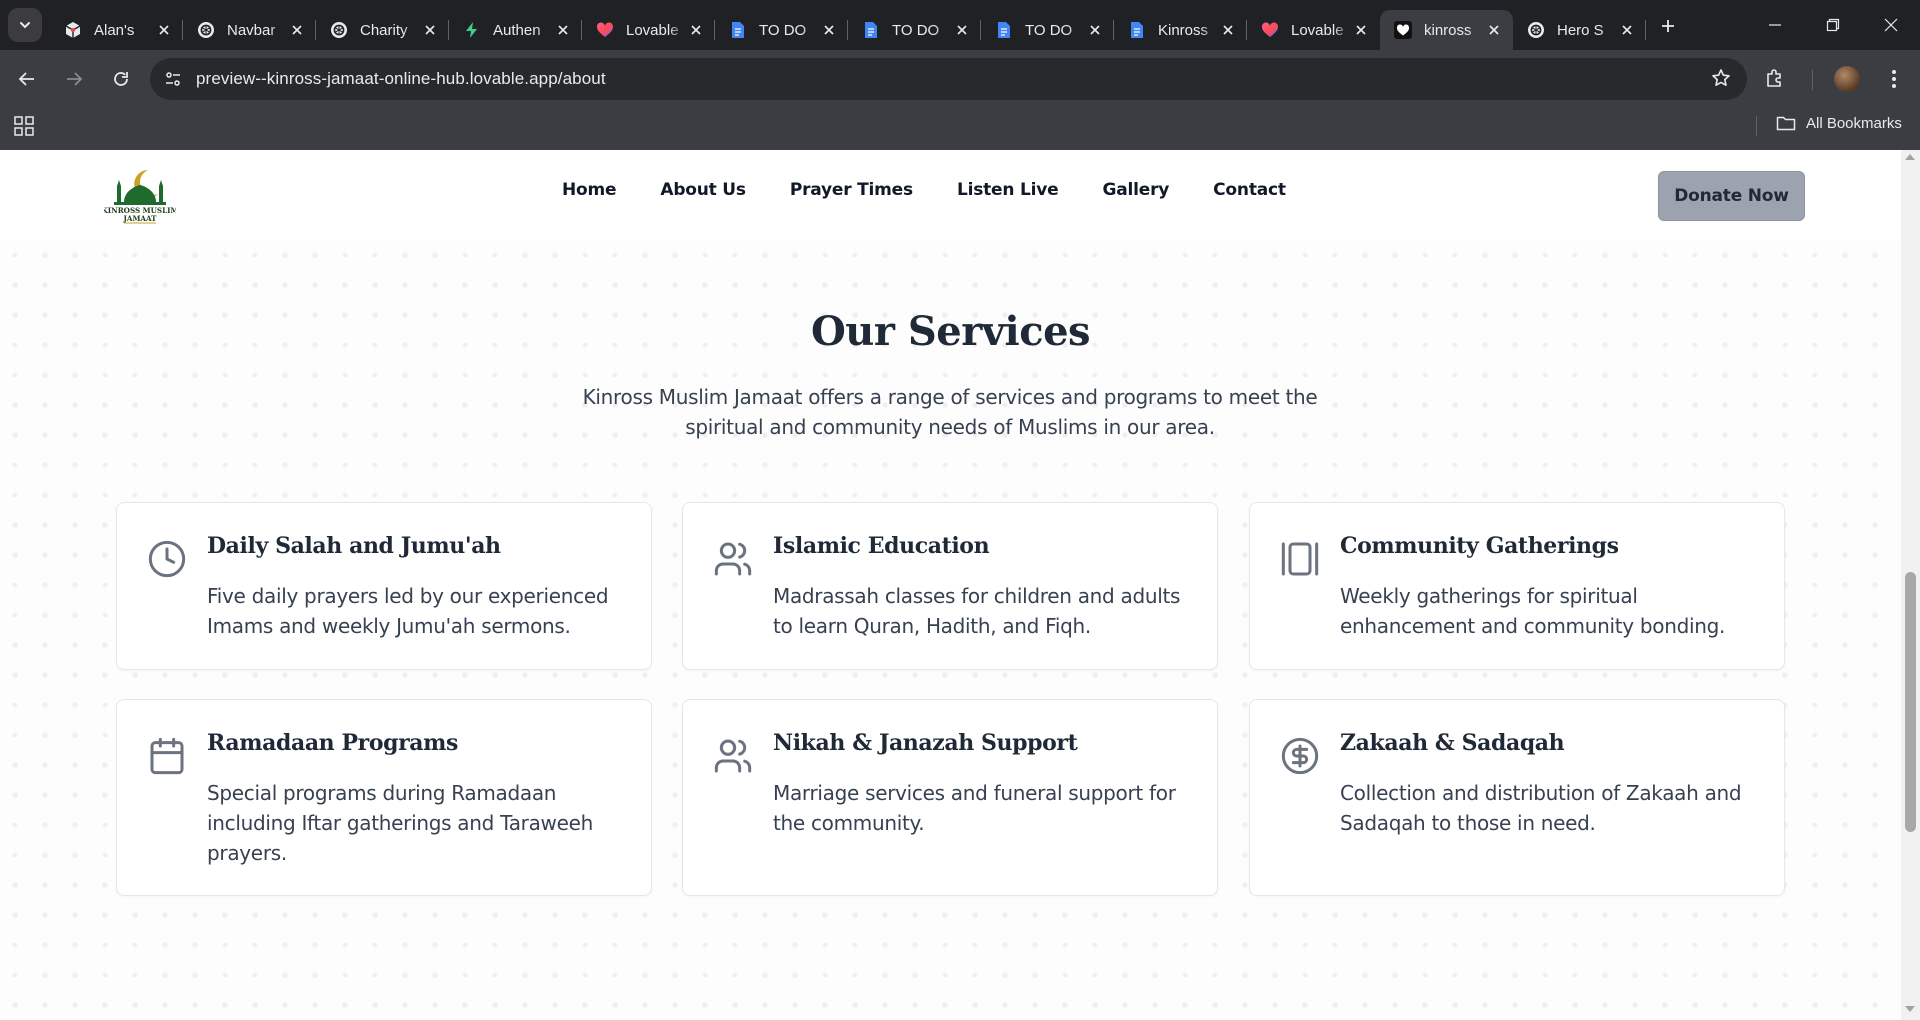  I want to click on apps-button, so click(24, 128).